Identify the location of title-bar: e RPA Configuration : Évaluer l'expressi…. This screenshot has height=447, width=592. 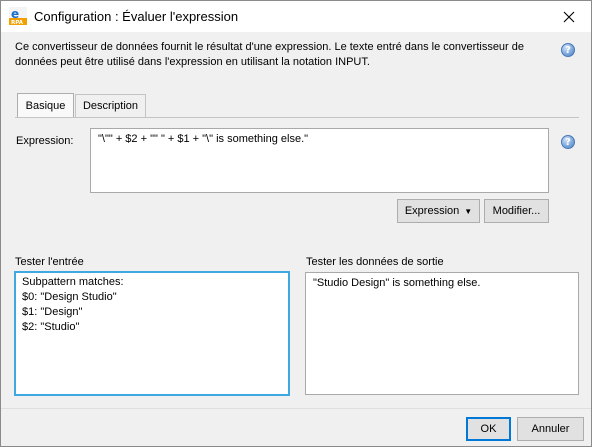
(296, 16).